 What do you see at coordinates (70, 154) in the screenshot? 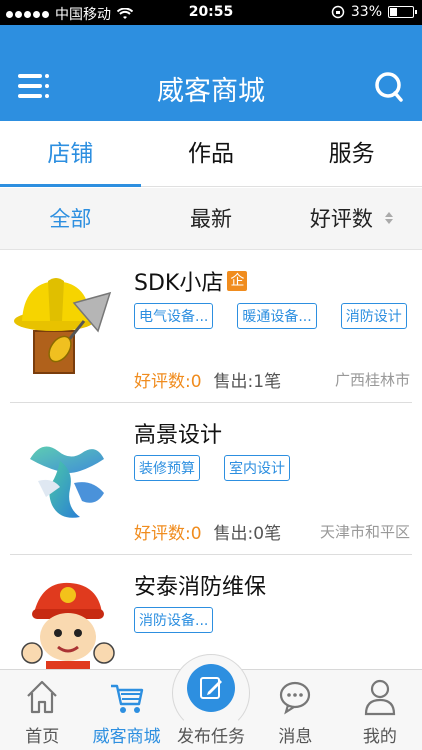
I see `tab-shops: 店铺` at bounding box center [70, 154].